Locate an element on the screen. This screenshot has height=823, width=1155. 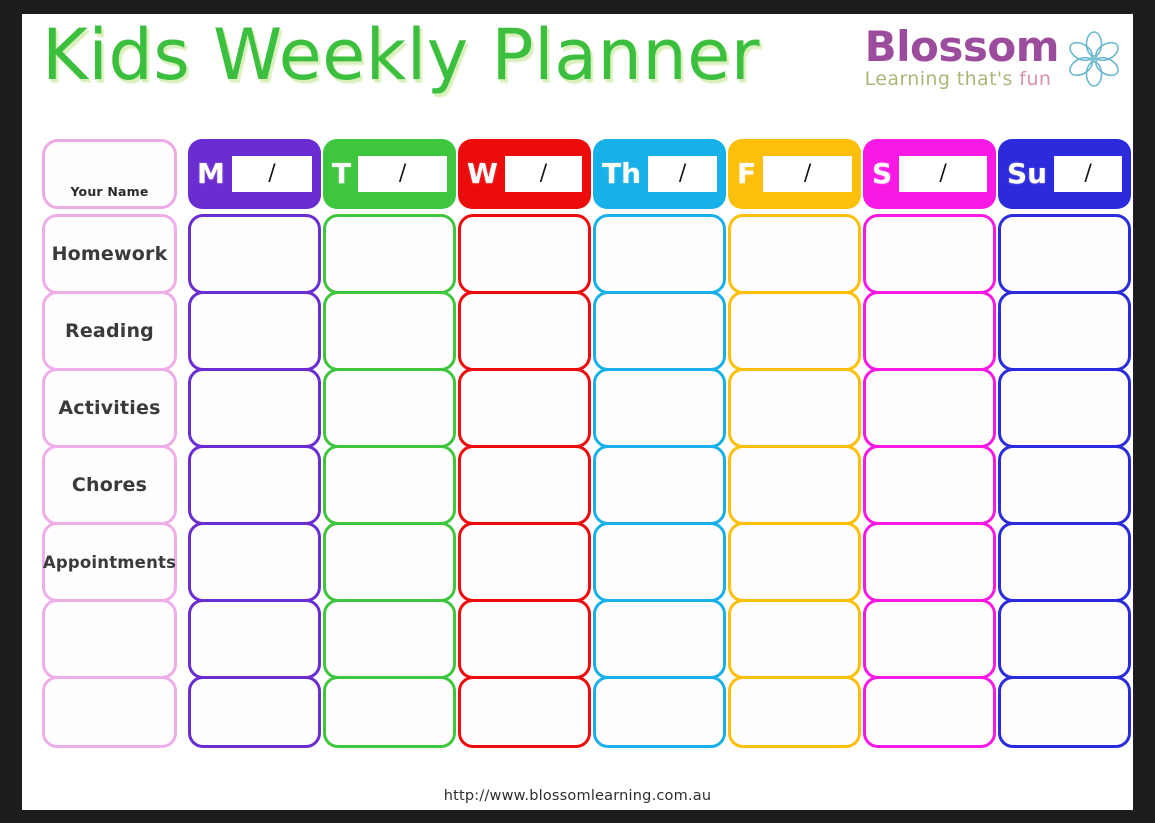
day-header-sunday: Su / is located at coordinates (1064, 174).